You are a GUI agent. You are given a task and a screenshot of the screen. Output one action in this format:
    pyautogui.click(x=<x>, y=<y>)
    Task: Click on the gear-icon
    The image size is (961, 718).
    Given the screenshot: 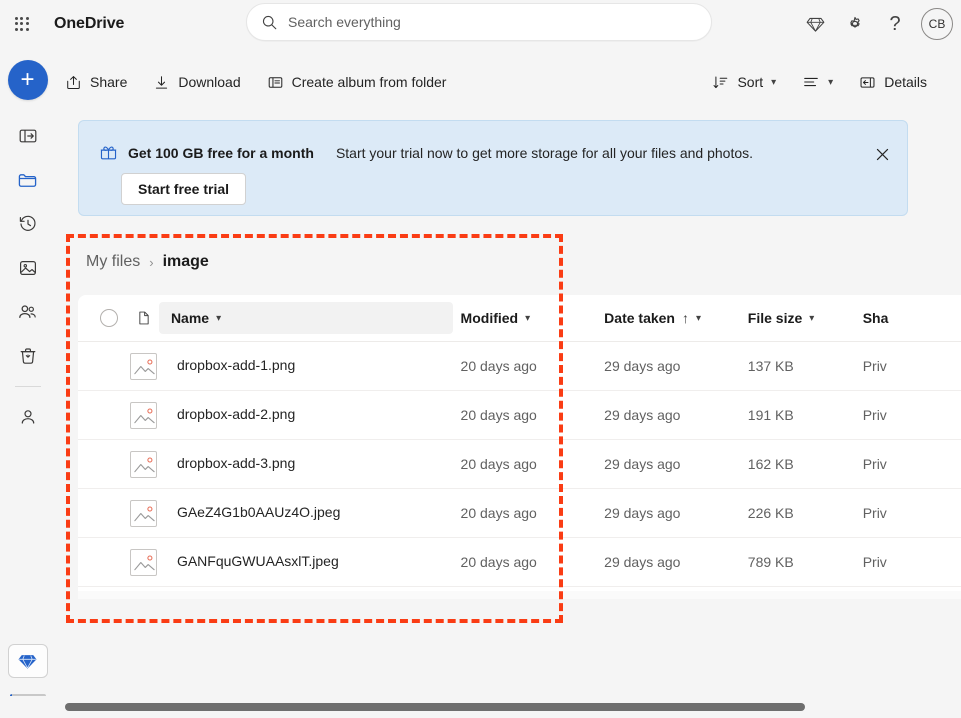 What is the action you would take?
    pyautogui.click(x=855, y=22)
    